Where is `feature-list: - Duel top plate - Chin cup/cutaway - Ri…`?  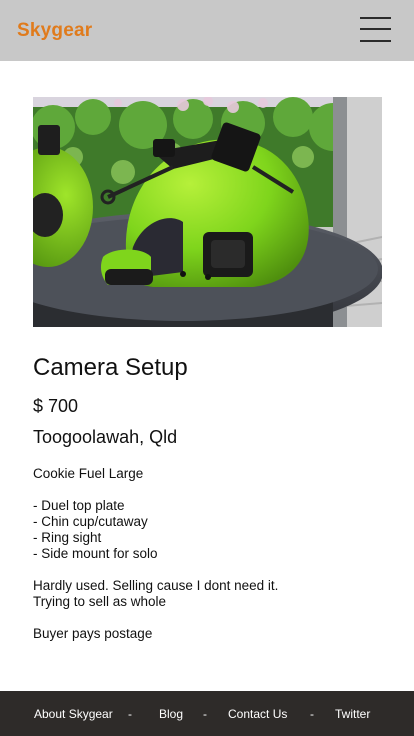 feature-list: - Duel top plate - Chin cup/cutaway - Ri… is located at coordinates (208, 530).